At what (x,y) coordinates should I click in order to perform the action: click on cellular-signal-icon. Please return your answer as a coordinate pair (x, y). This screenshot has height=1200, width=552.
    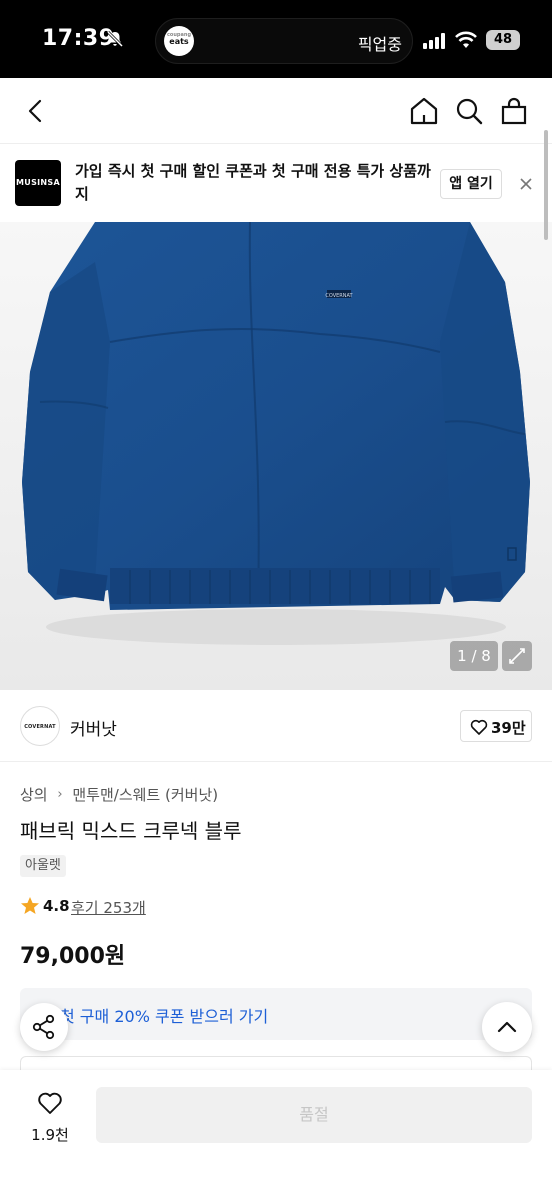
    Looking at the image, I should click on (436, 41).